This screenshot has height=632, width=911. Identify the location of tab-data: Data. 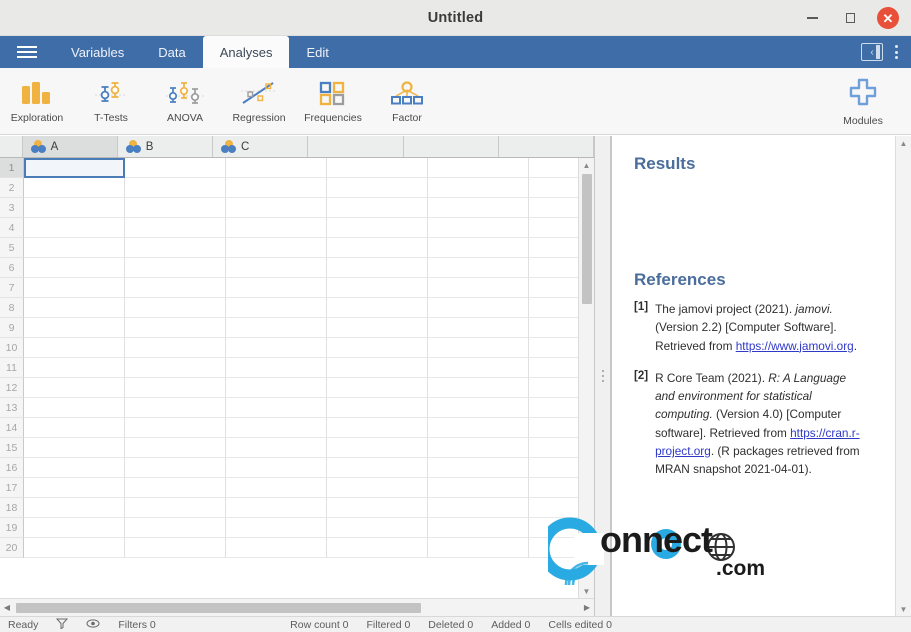
(171, 52).